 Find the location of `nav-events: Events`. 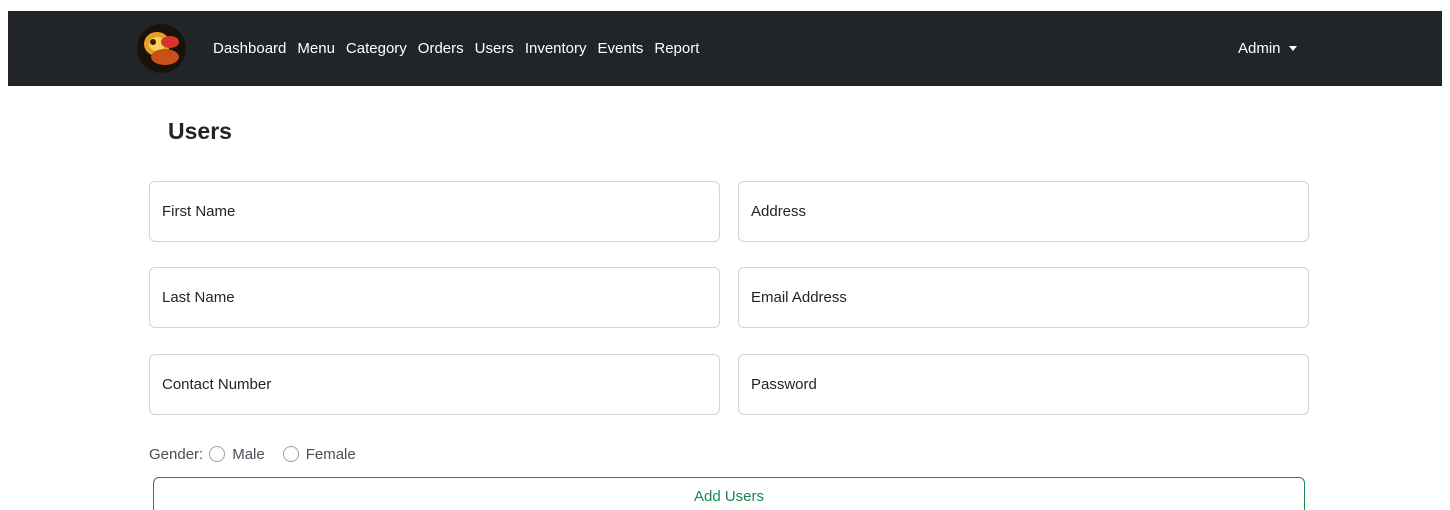

nav-events: Events is located at coordinates (621, 48).